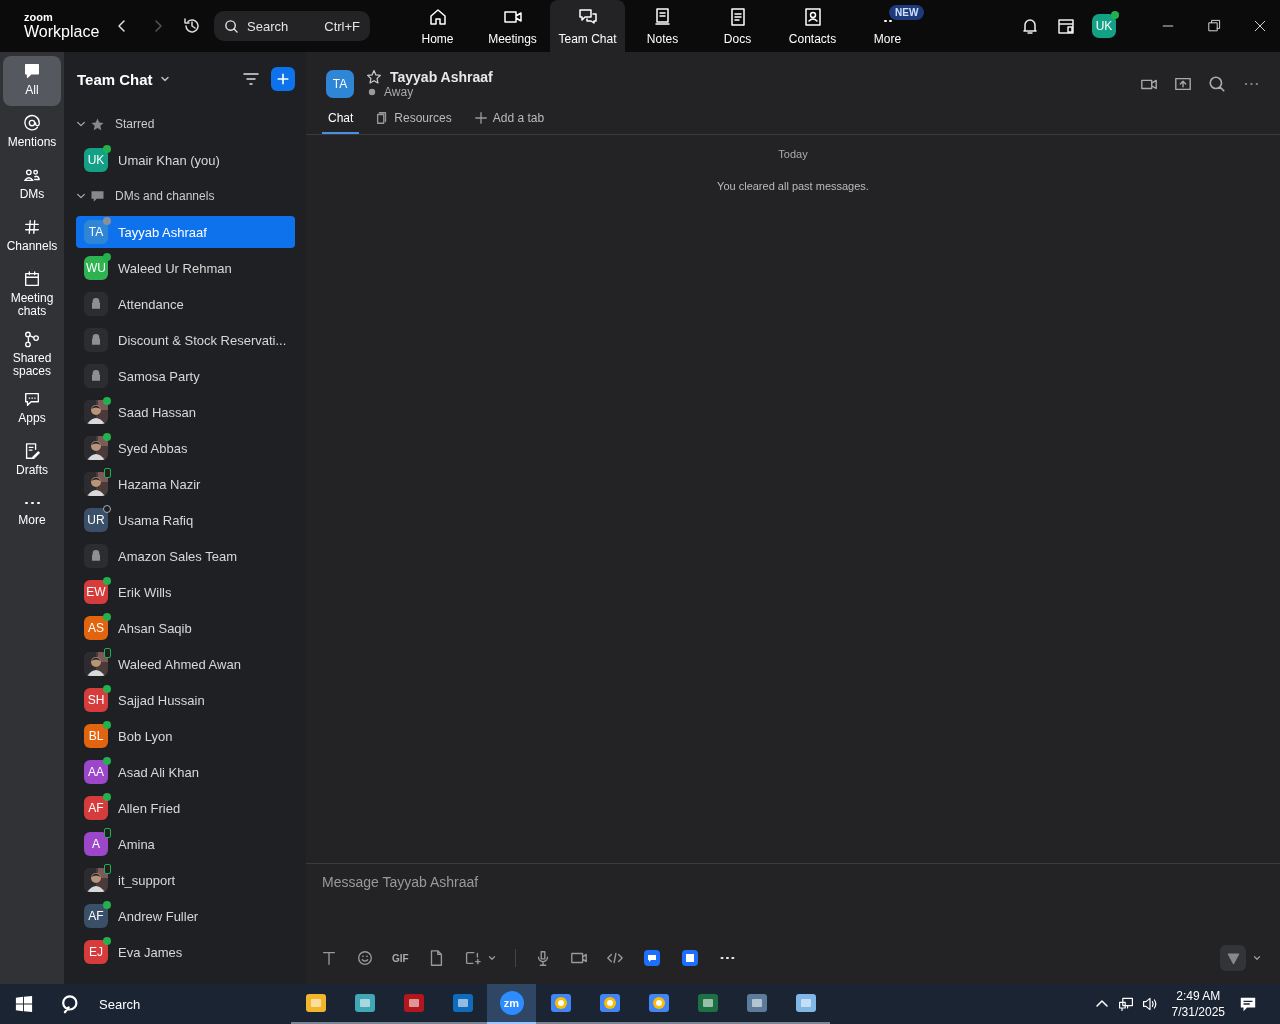 The height and width of the screenshot is (1024, 1280). Describe the element at coordinates (96, 160) in the screenshot. I see `avatar: UK` at that location.